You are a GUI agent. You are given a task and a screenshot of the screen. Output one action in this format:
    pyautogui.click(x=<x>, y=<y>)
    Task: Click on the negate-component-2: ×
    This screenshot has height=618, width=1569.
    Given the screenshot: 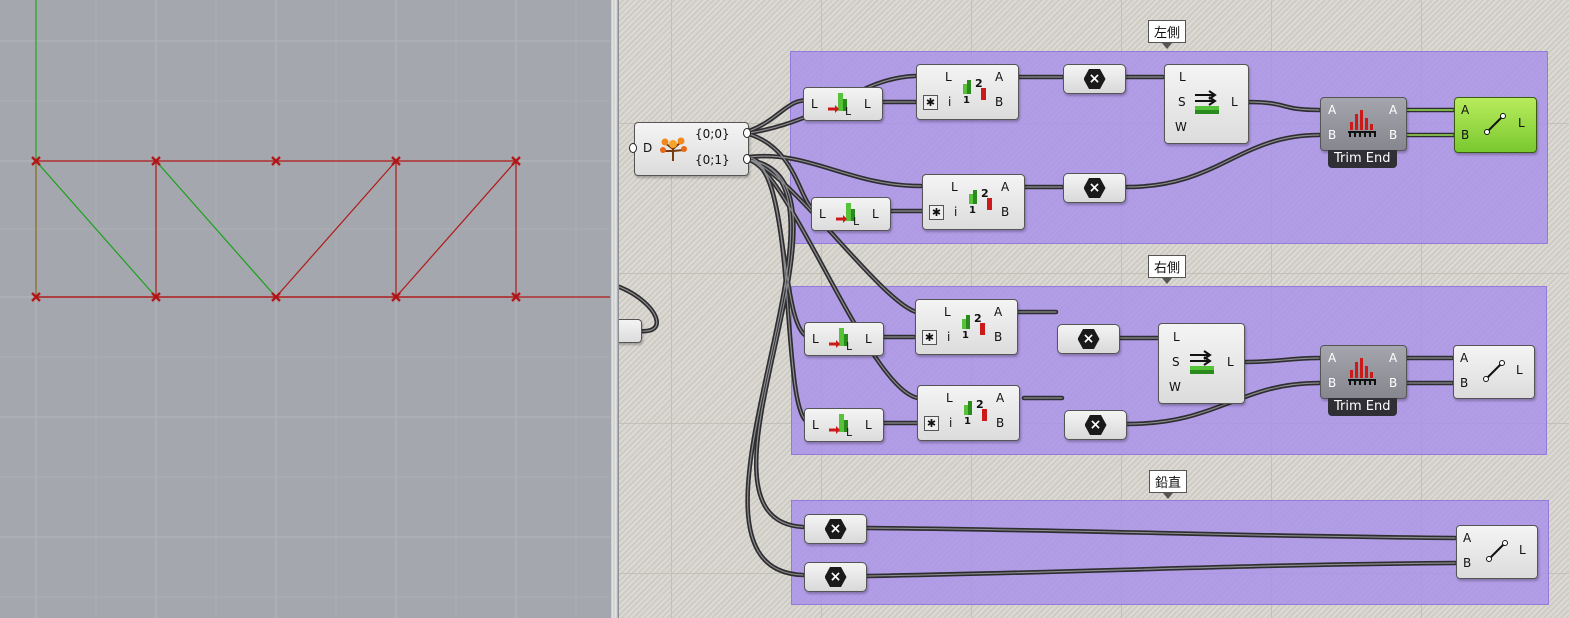 What is the action you would take?
    pyautogui.click(x=1094, y=188)
    